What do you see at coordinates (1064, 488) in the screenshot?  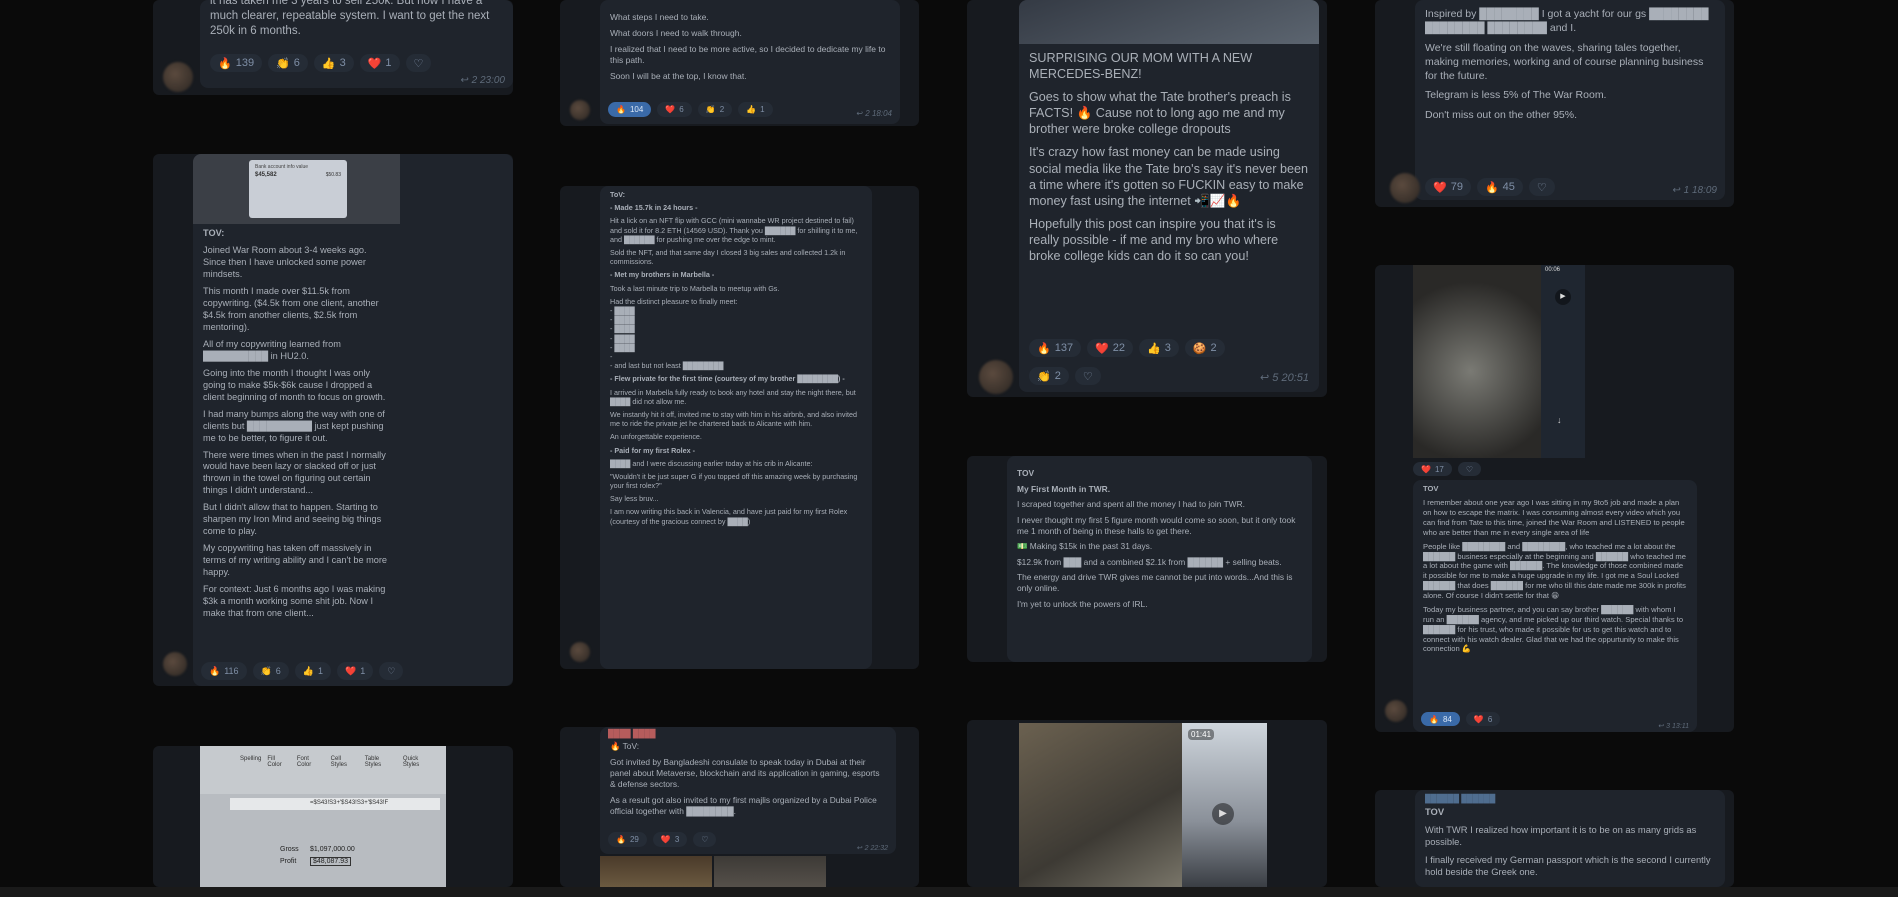 I see `message-line: My First Month in TWR.` at bounding box center [1064, 488].